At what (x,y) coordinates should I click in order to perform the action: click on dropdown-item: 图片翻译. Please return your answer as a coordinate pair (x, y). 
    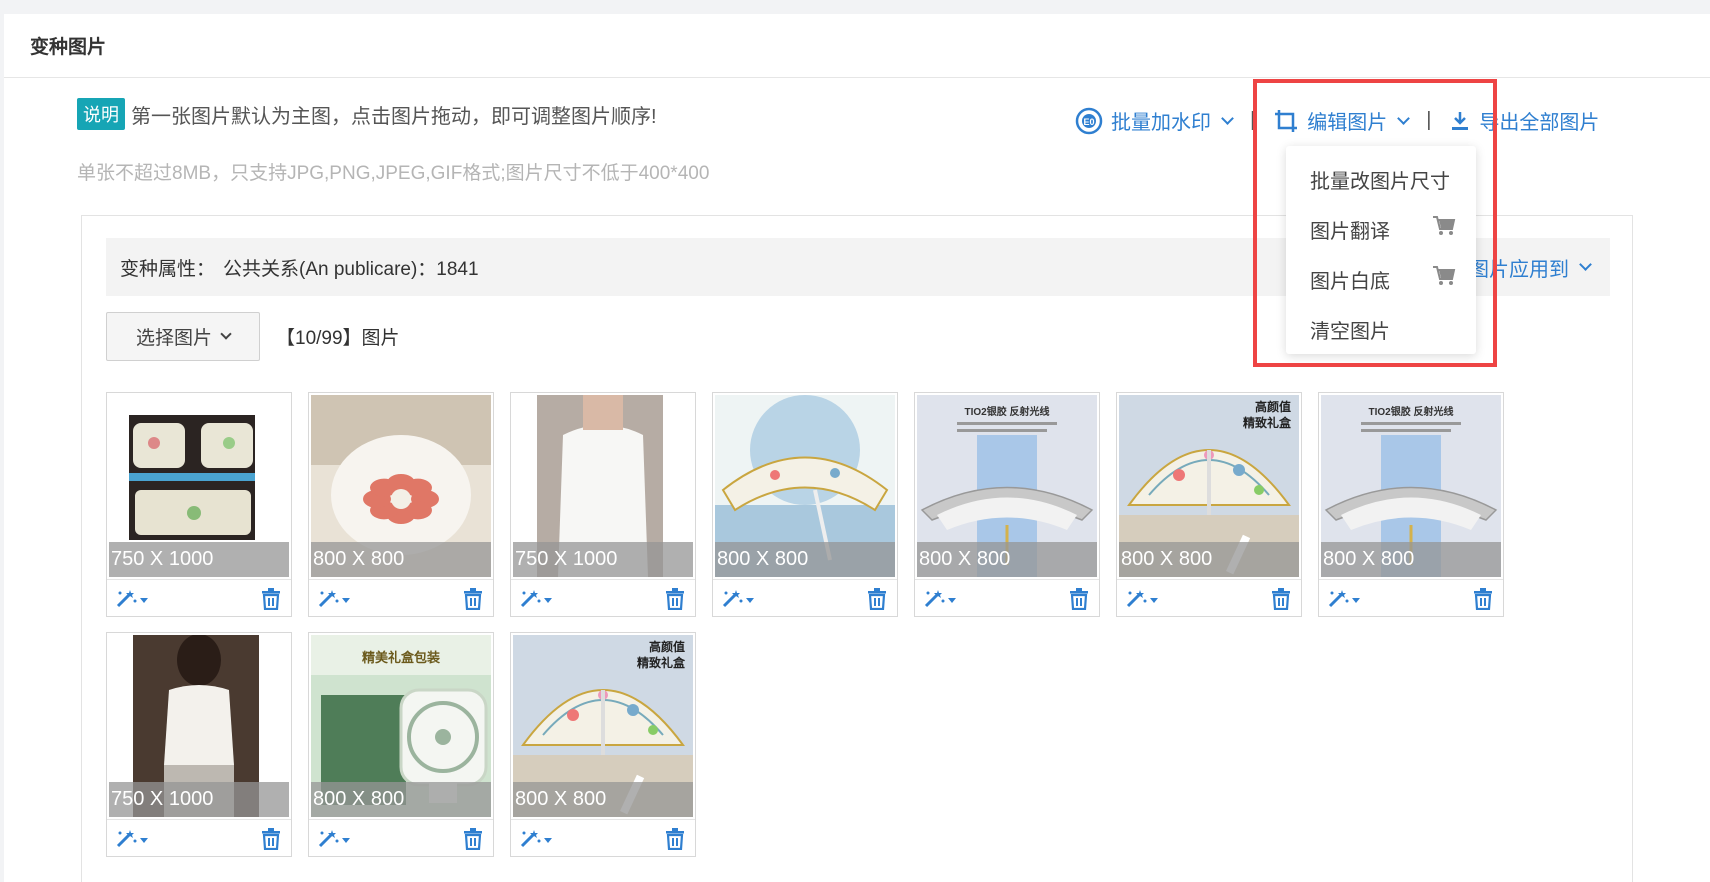
    Looking at the image, I should click on (1381, 229).